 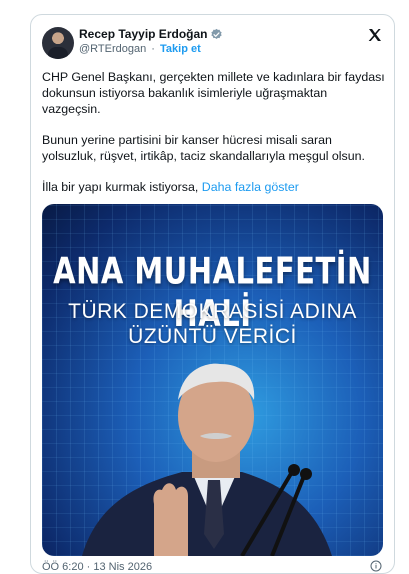 I want to click on author-name: Recep Tayyip Erdoğan, so click(x=143, y=34).